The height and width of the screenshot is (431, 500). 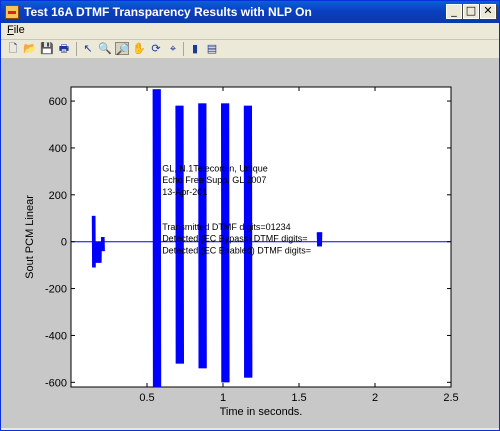 What do you see at coordinates (236, 250) in the screenshot?
I see `annotation-text: Detected (EC Enabled) DTMF digits=` at bounding box center [236, 250].